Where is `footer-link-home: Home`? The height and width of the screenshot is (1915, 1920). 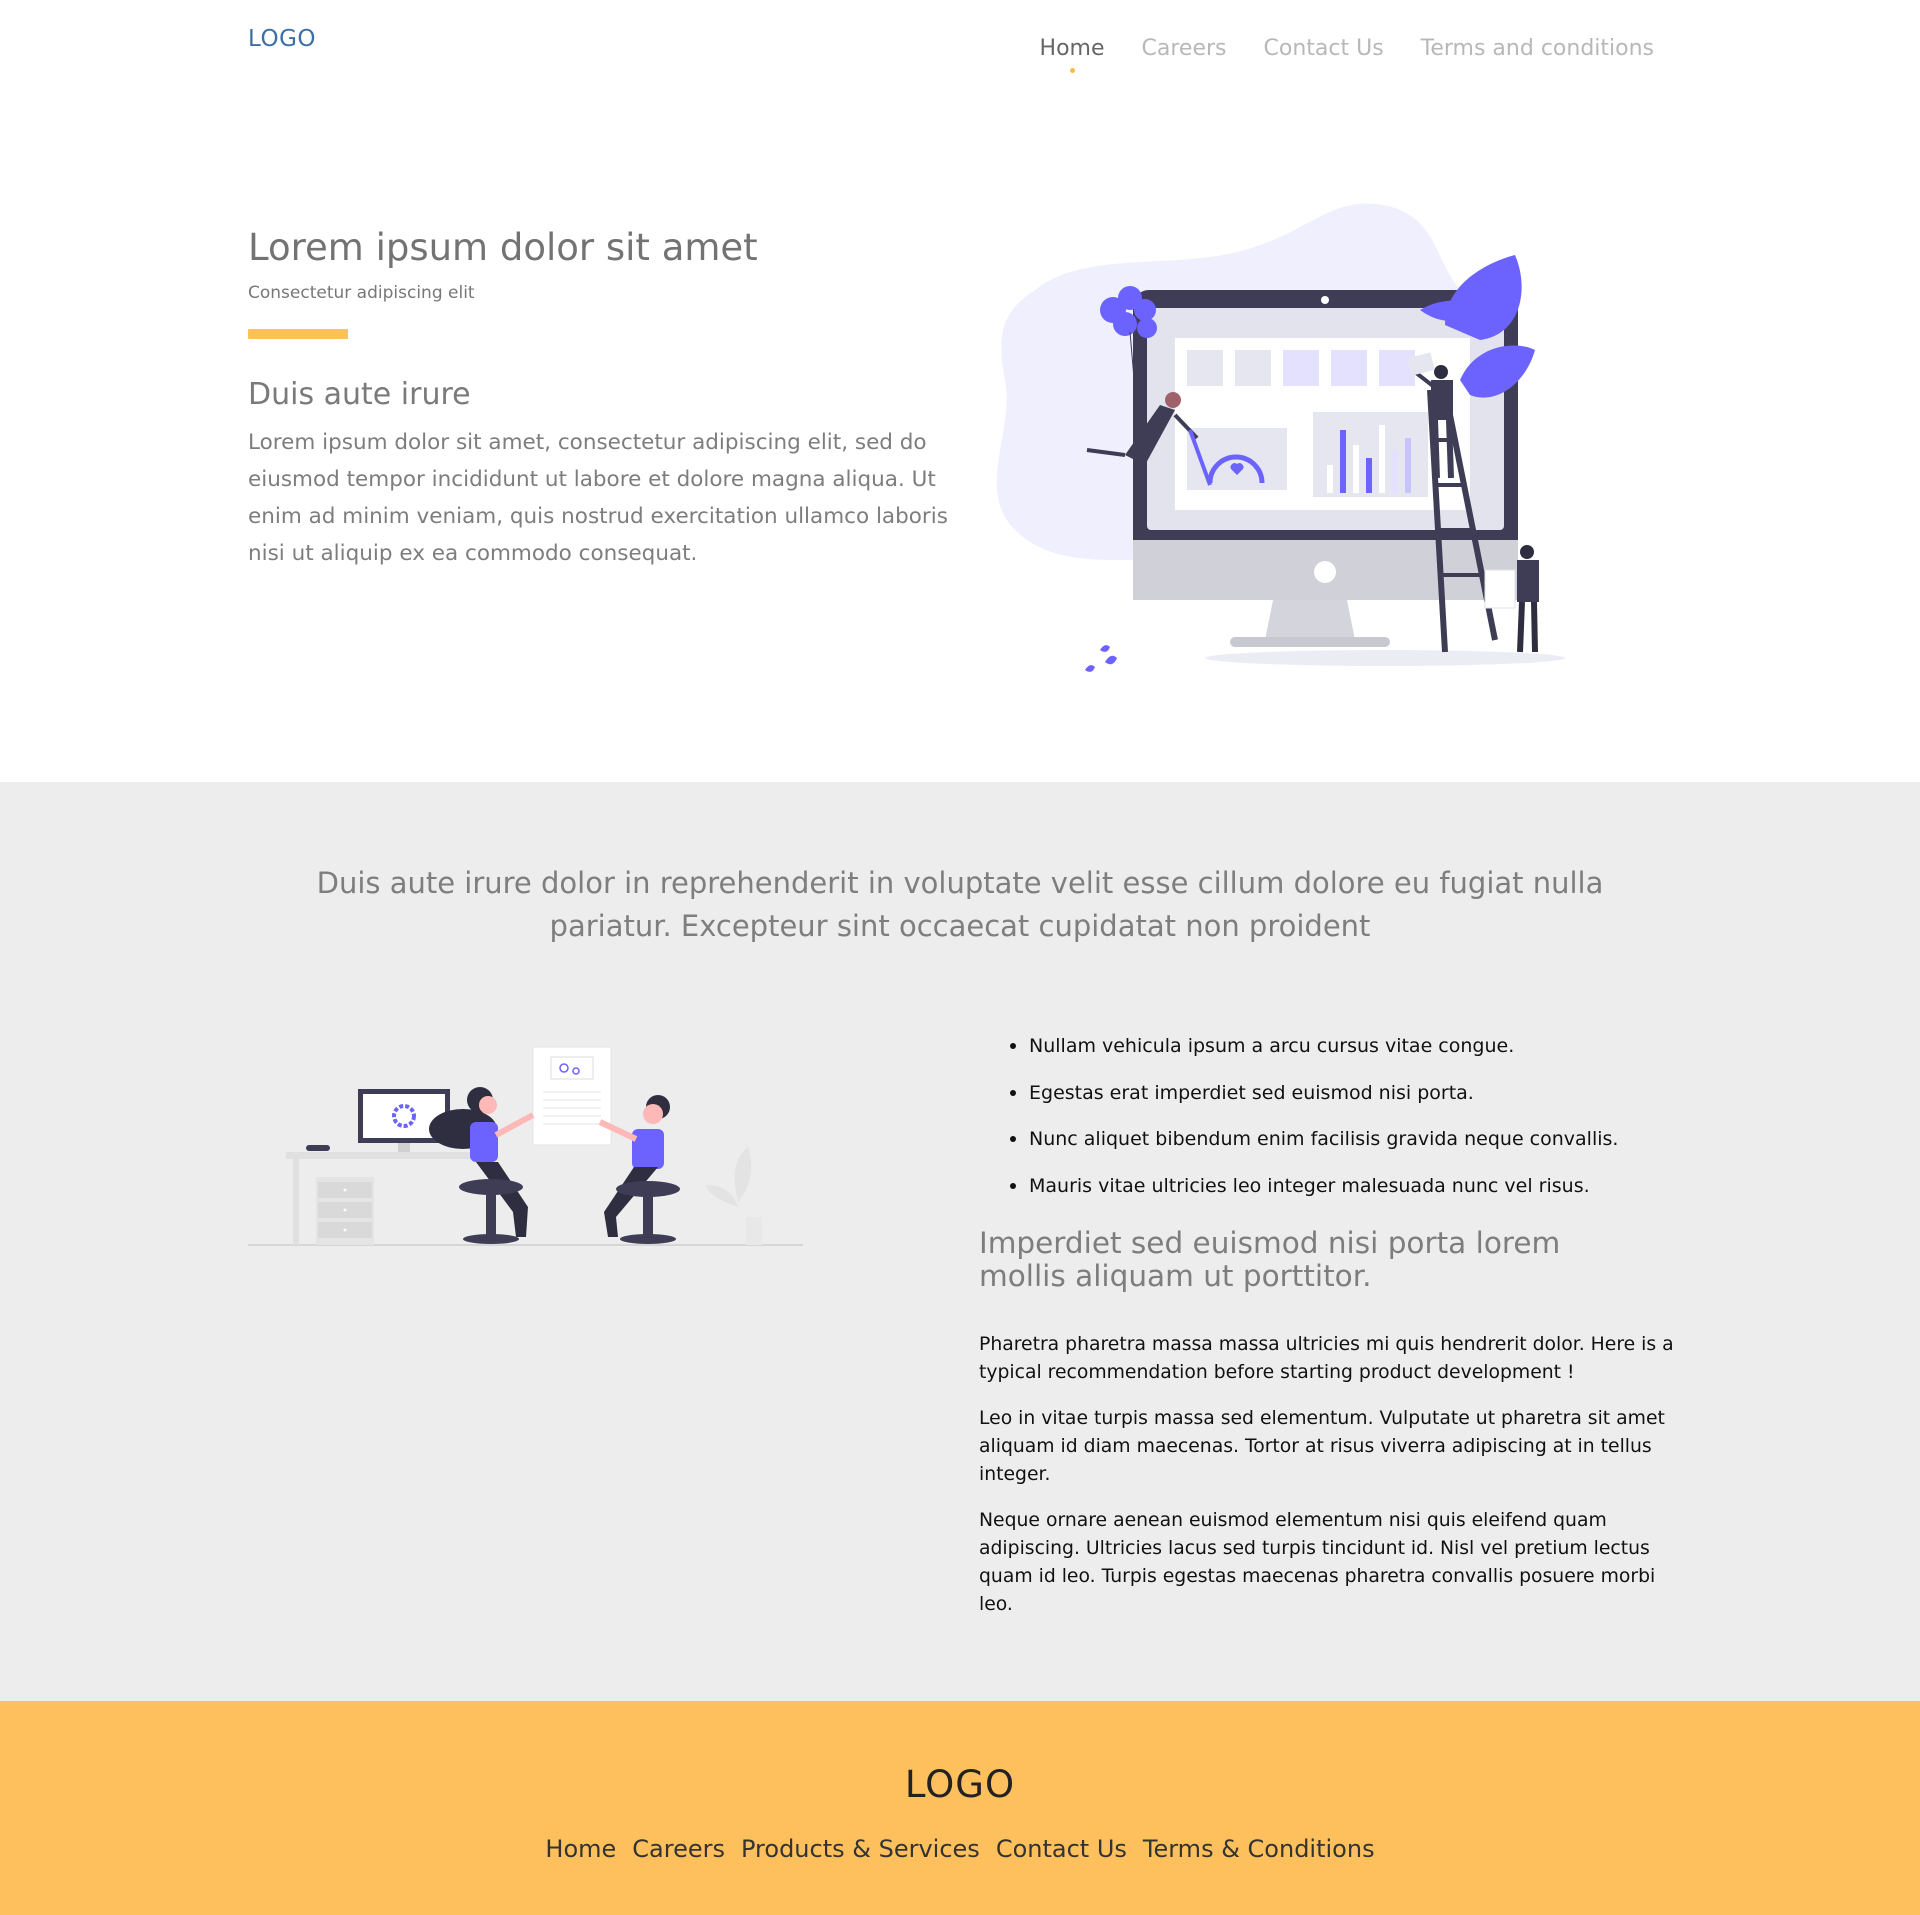
footer-link-home: Home is located at coordinates (580, 1849).